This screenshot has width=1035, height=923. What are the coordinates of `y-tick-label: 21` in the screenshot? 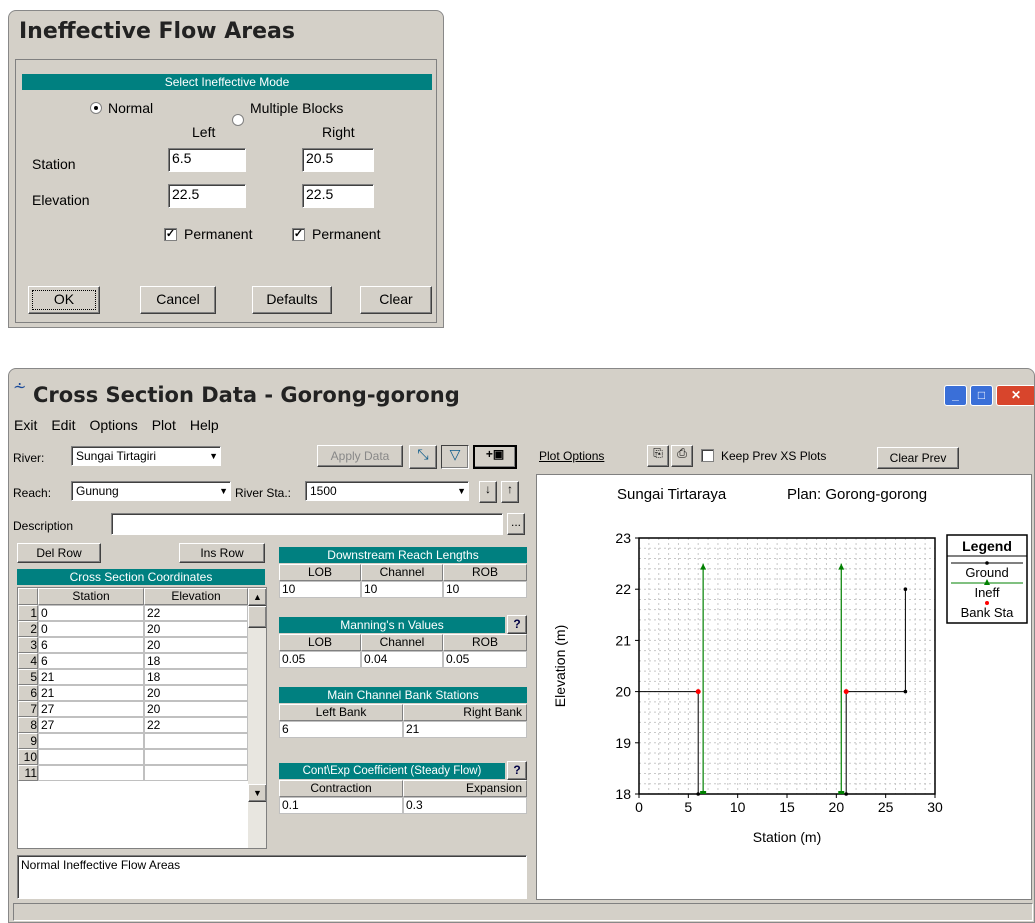 It's located at (623, 640).